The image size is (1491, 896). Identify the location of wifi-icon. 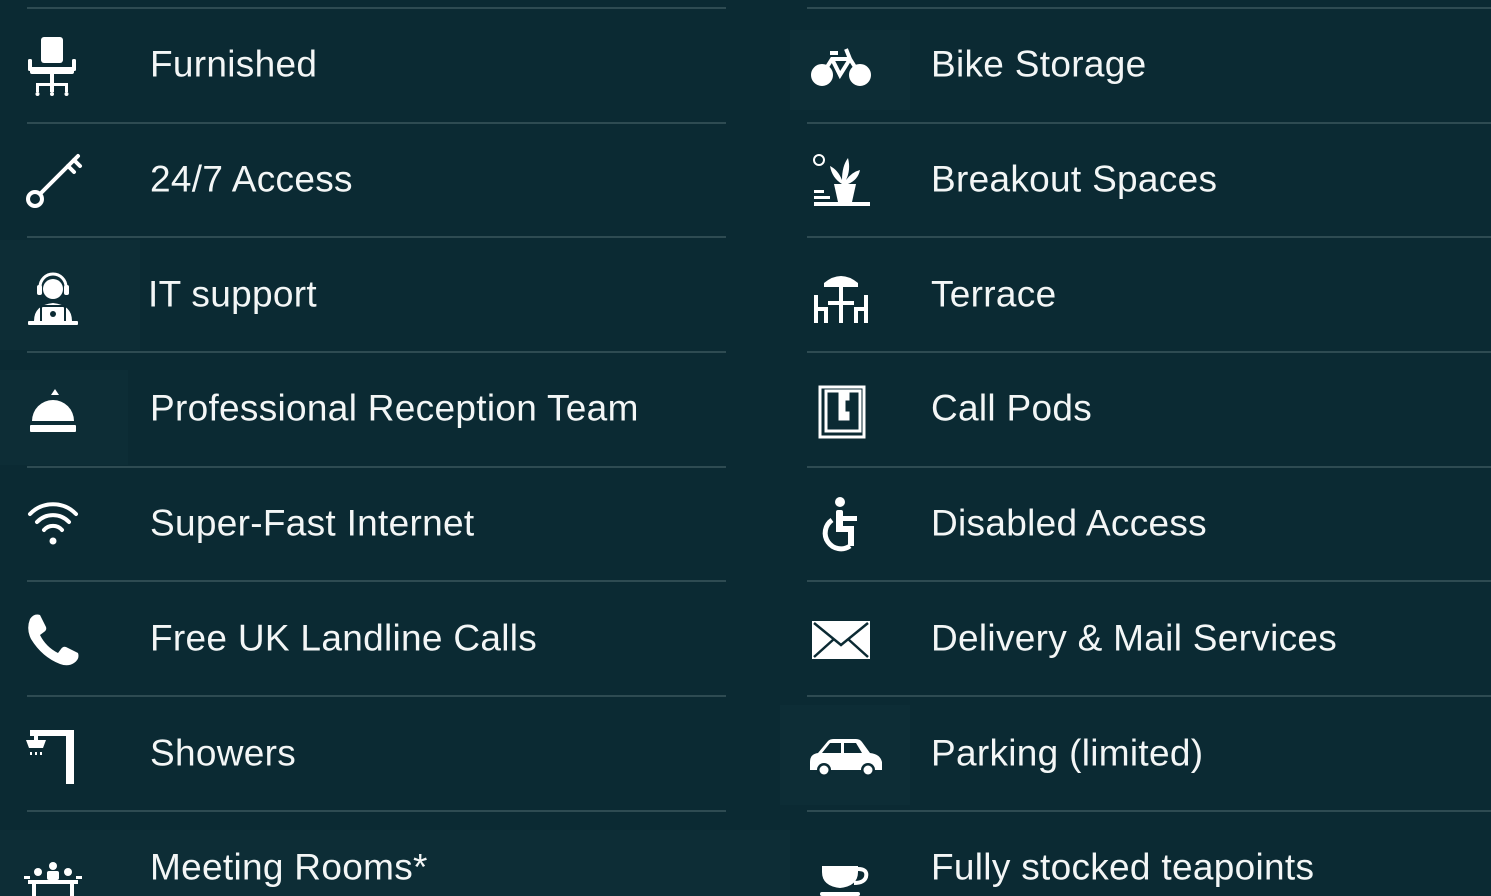
(53, 525).